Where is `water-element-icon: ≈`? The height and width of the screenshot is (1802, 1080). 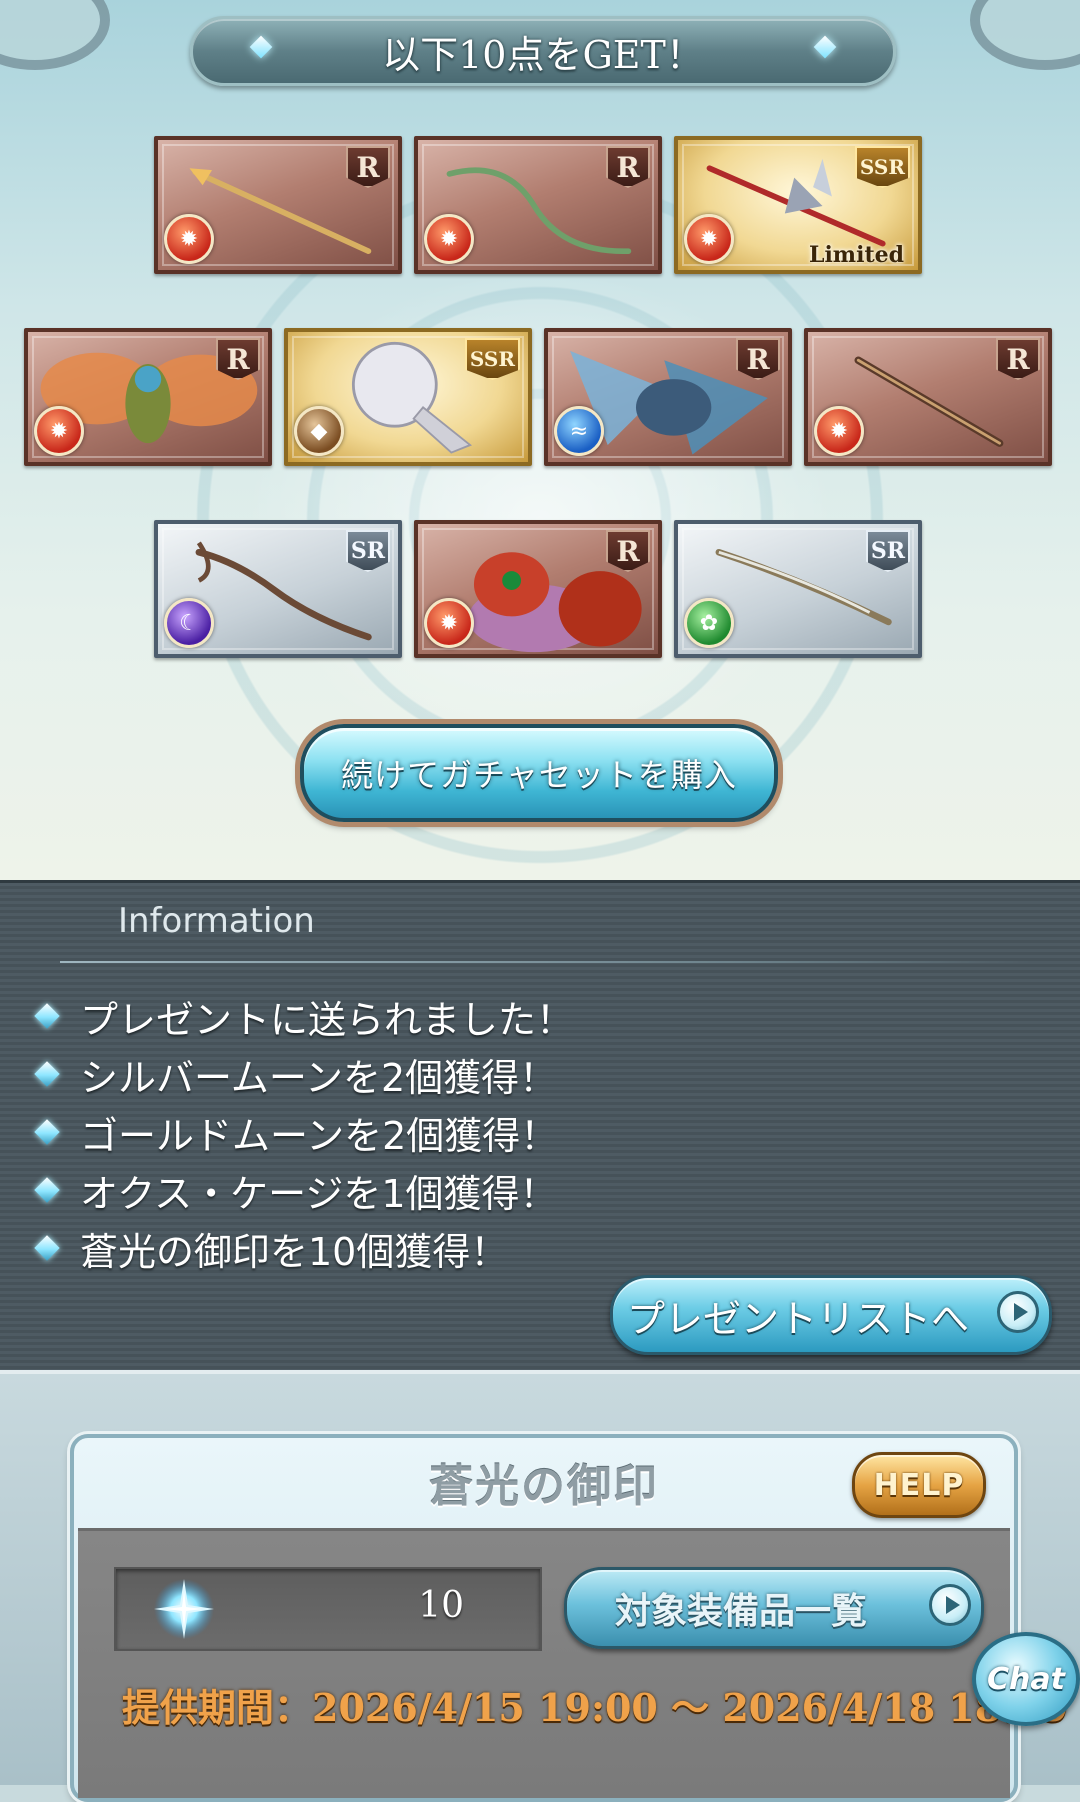 water-element-icon: ≈ is located at coordinates (579, 431).